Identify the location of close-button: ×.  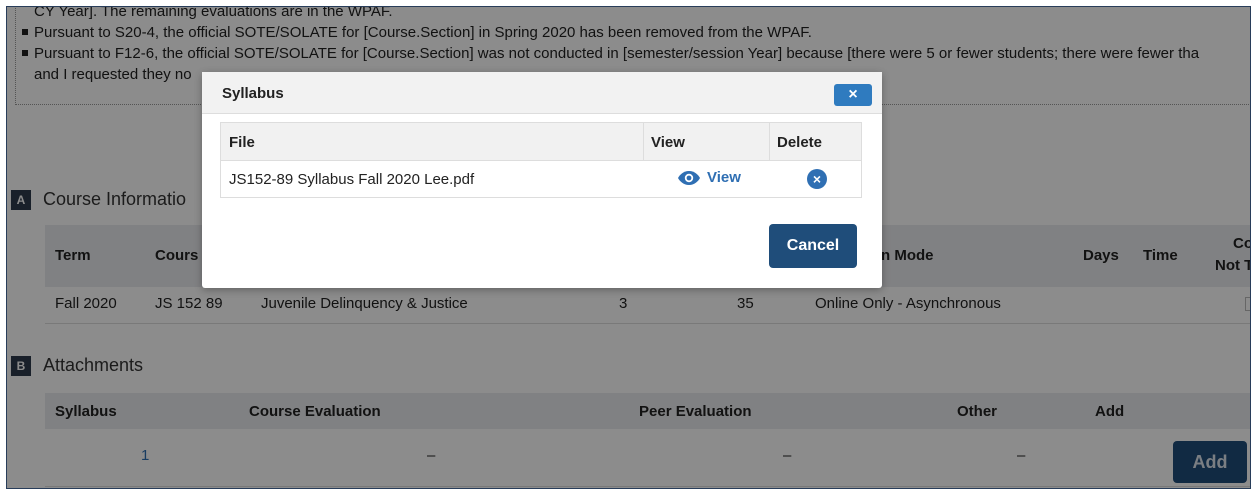
(853, 95).